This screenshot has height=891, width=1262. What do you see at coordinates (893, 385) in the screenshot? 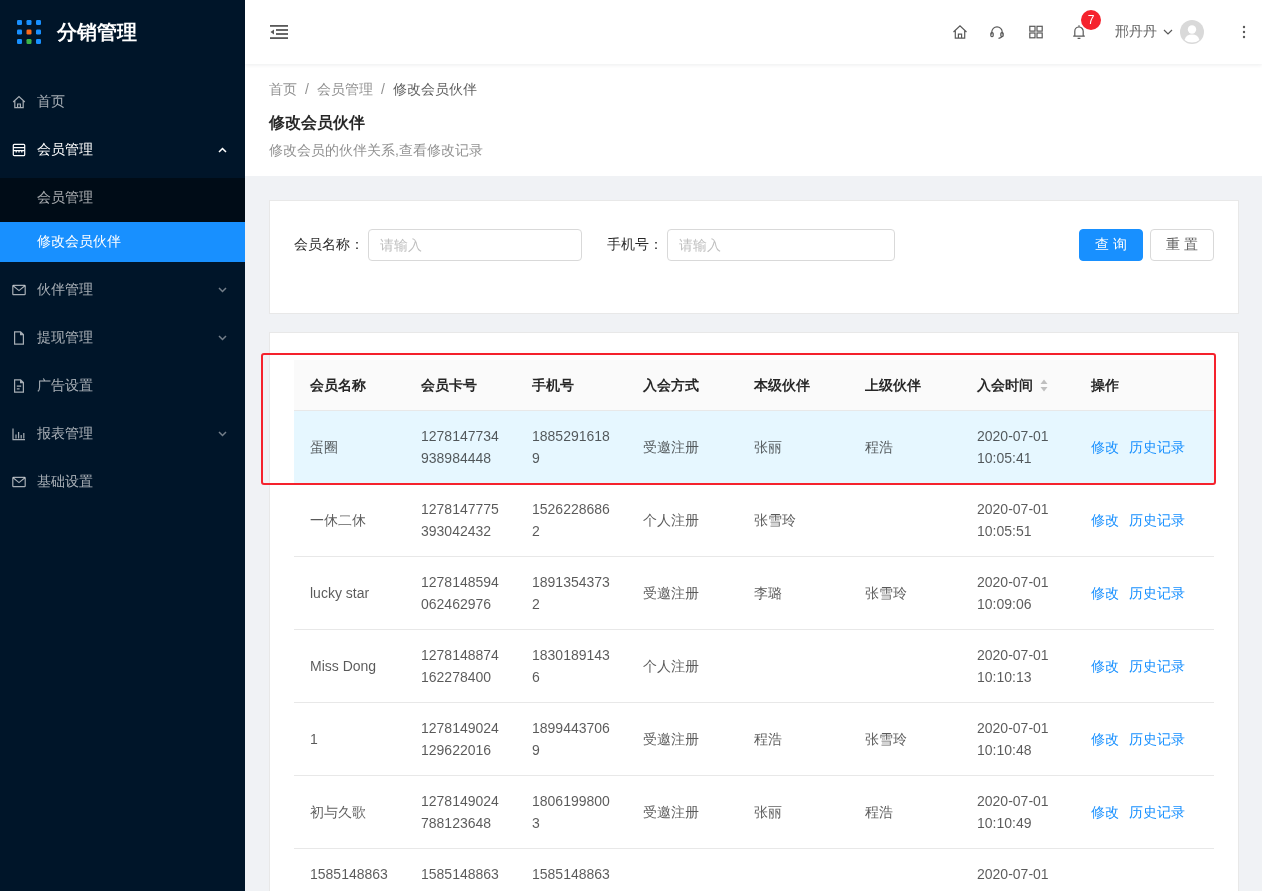
I see `column-header: 上级伙伴` at bounding box center [893, 385].